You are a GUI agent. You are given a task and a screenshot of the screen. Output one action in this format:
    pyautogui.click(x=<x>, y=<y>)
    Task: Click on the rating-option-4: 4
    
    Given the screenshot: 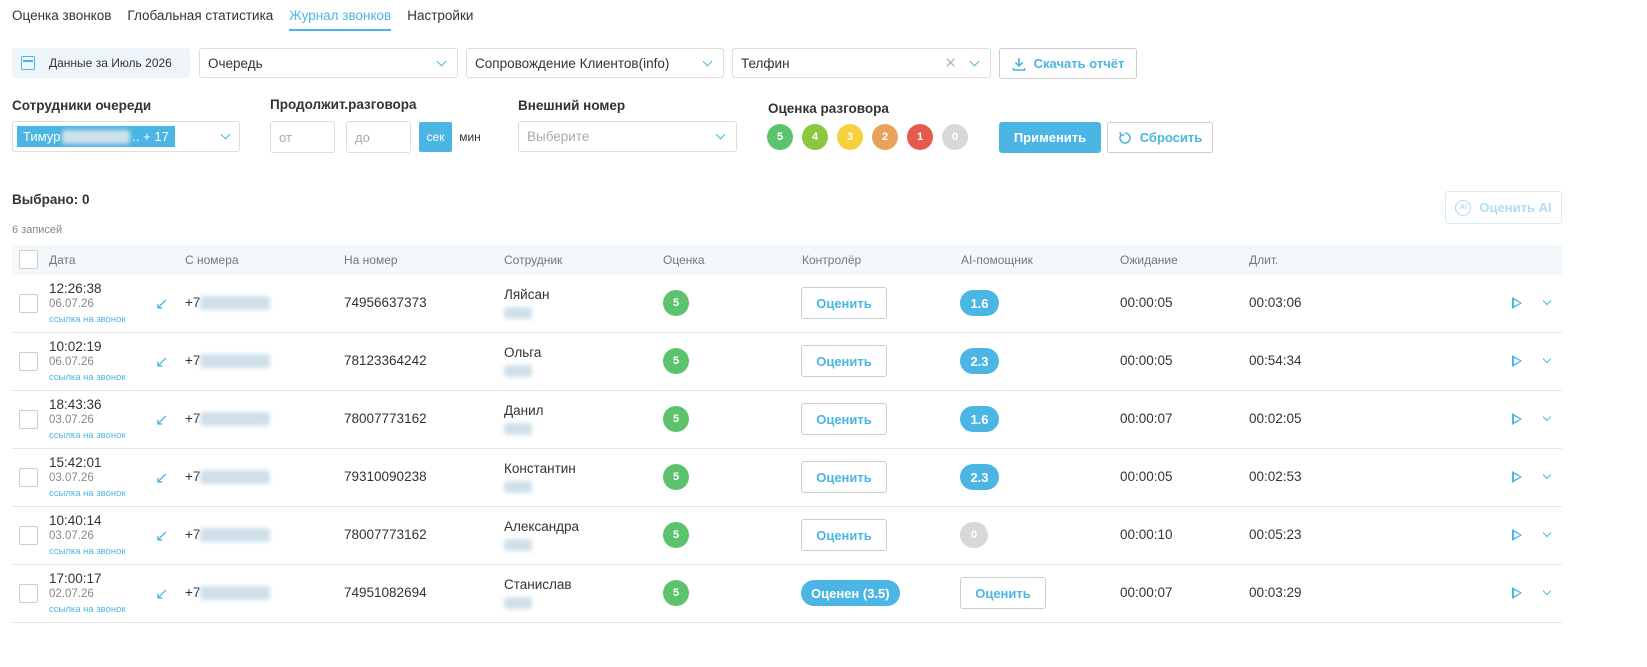 What is the action you would take?
    pyautogui.click(x=815, y=137)
    